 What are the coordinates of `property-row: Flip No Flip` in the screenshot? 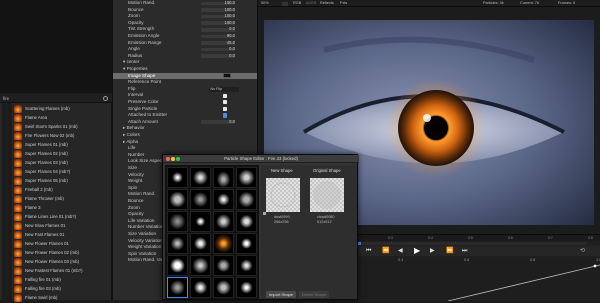 It's located at (185, 89).